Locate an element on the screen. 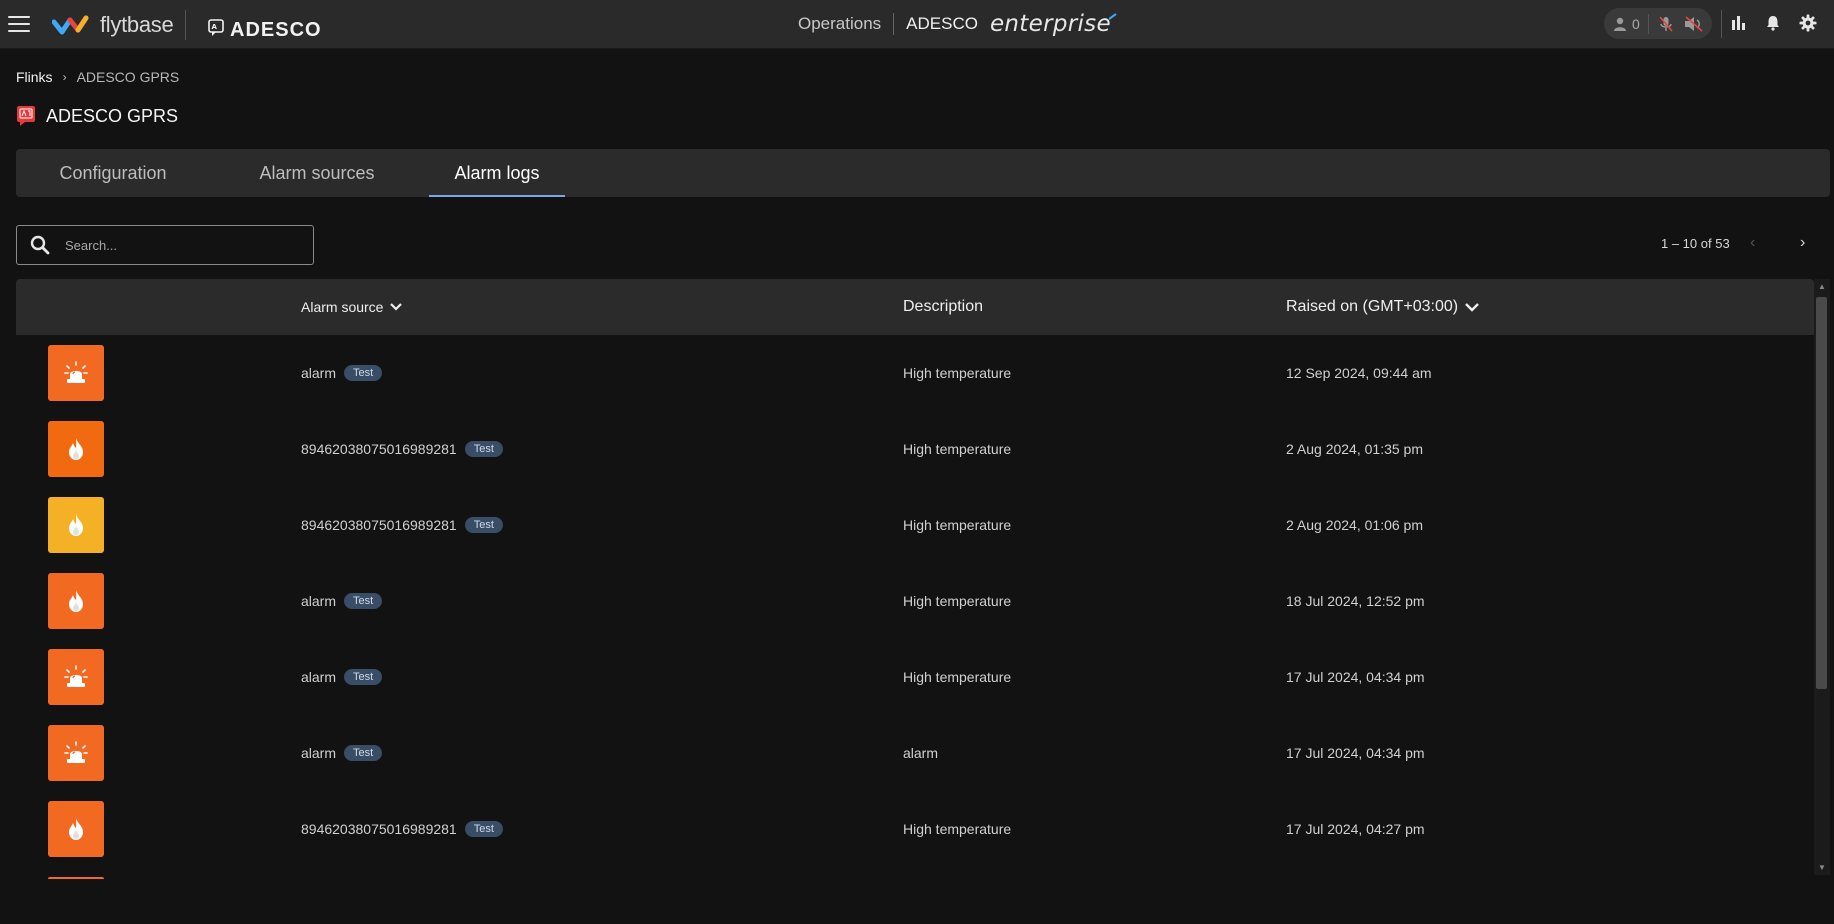  scrollbar-thumb is located at coordinates (1821, 493).